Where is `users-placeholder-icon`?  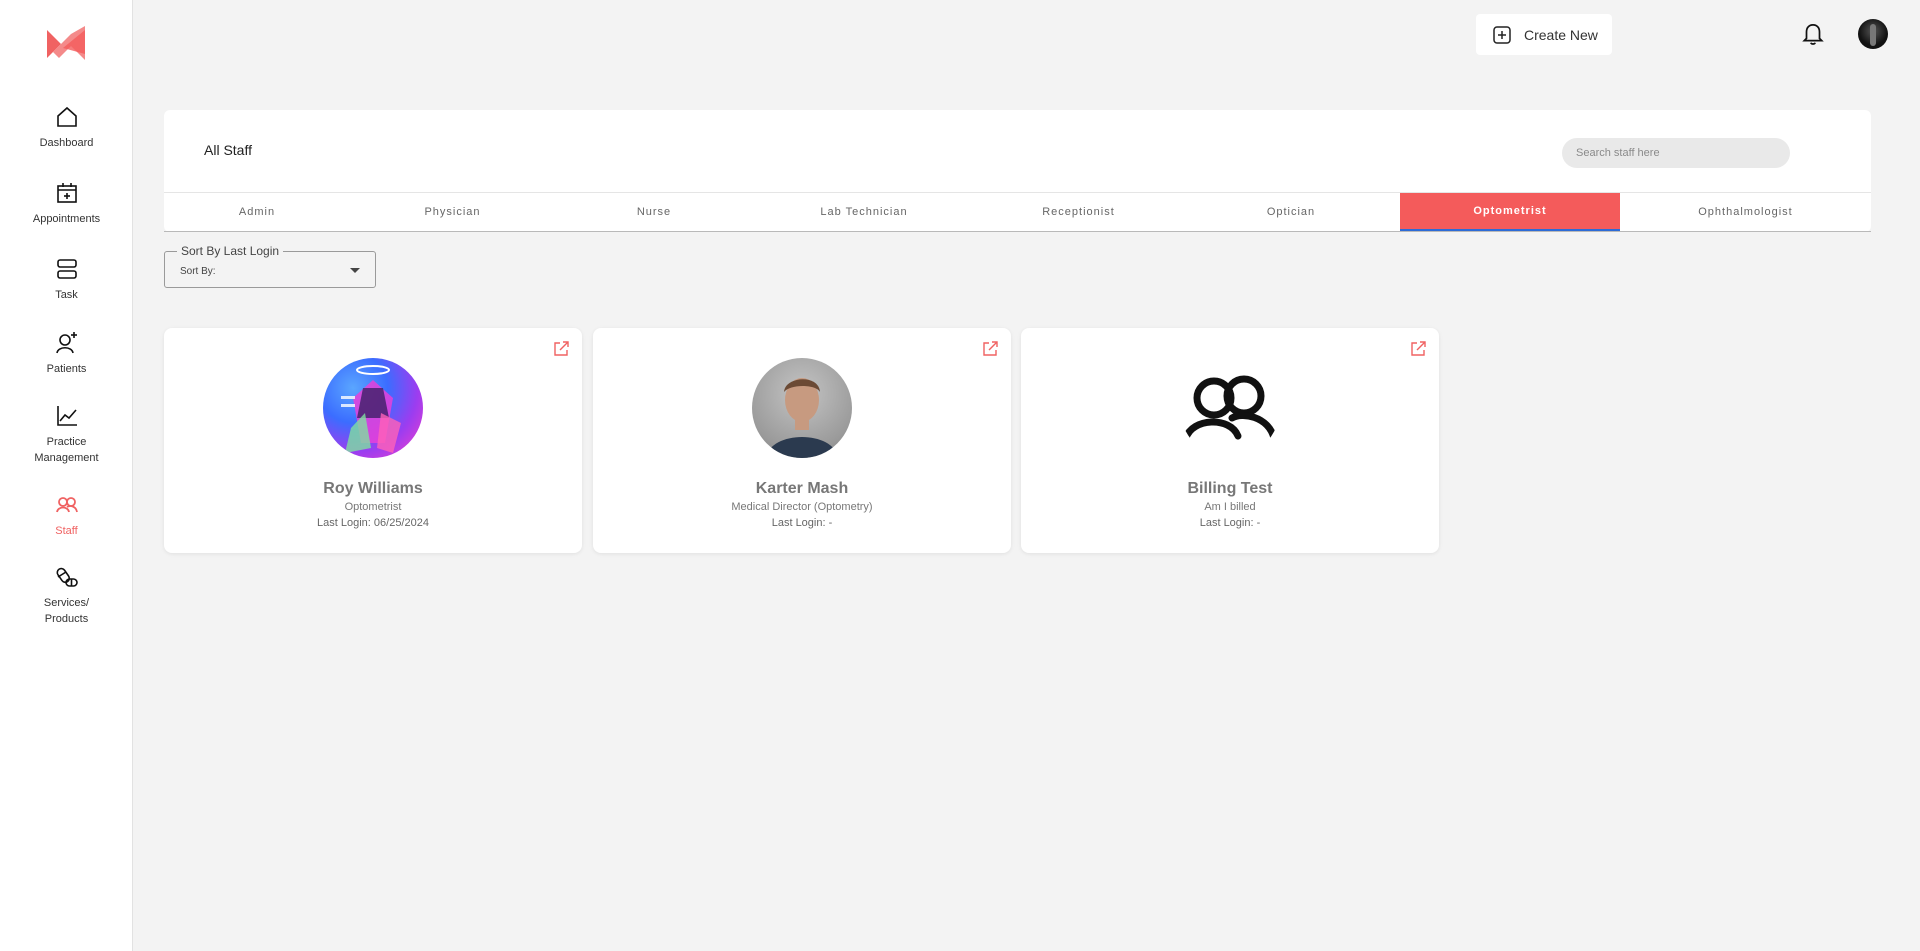 users-placeholder-icon is located at coordinates (1230, 408).